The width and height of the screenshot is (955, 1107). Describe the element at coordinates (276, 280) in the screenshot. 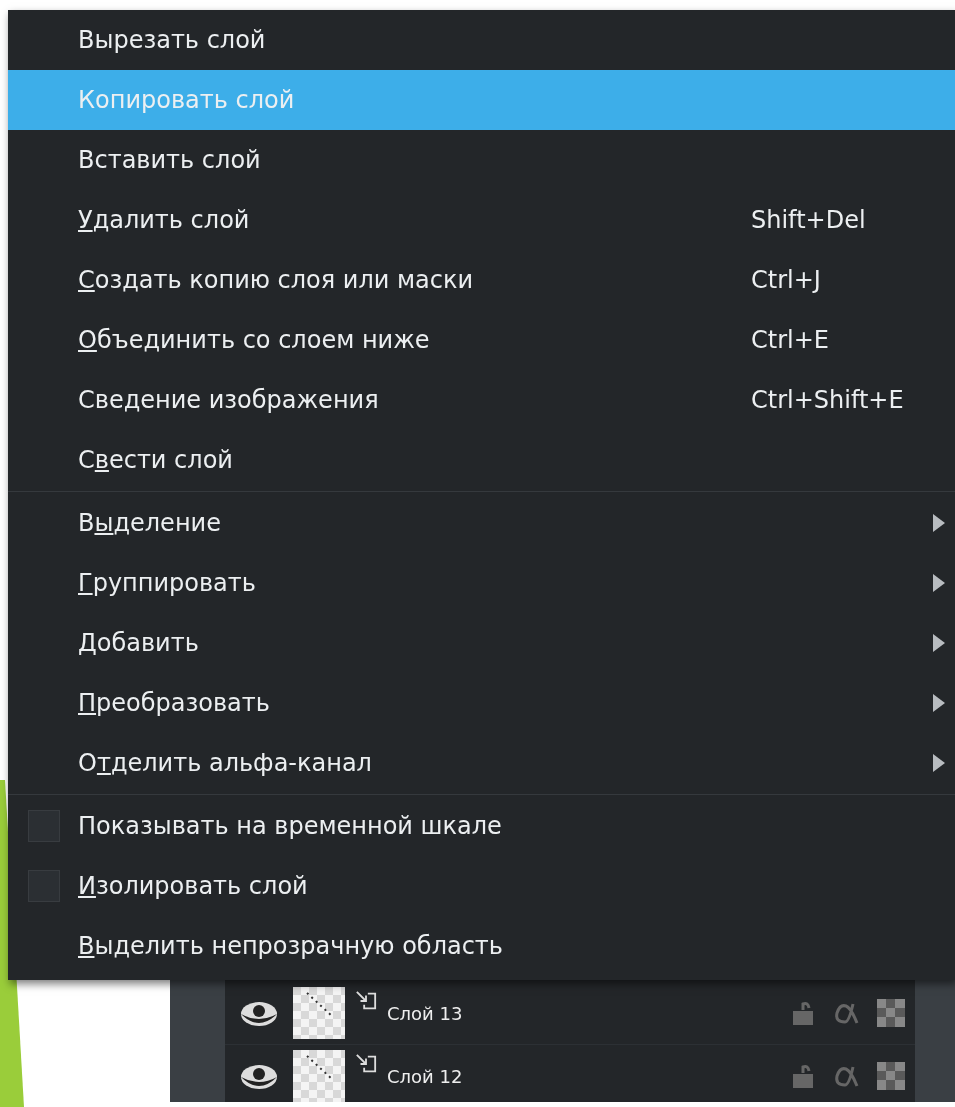

I see `menu-item-label: Создать копию слоя или маски` at that location.